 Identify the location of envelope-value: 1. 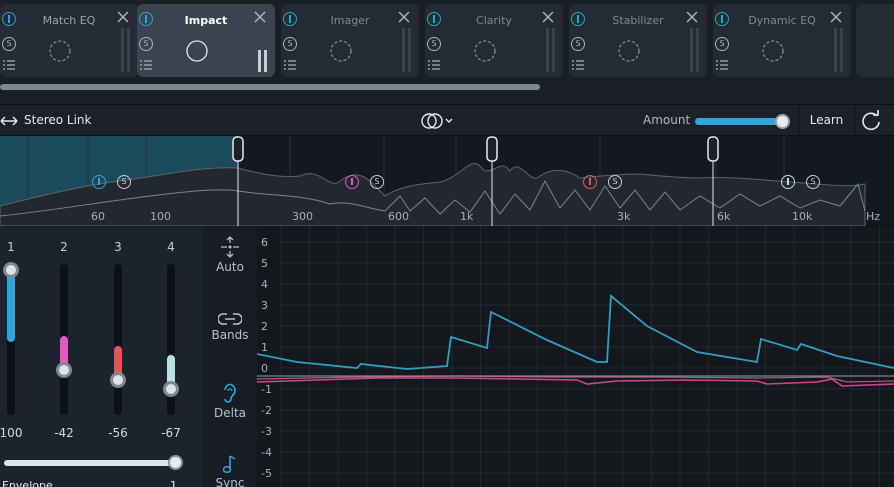
(173, 483).